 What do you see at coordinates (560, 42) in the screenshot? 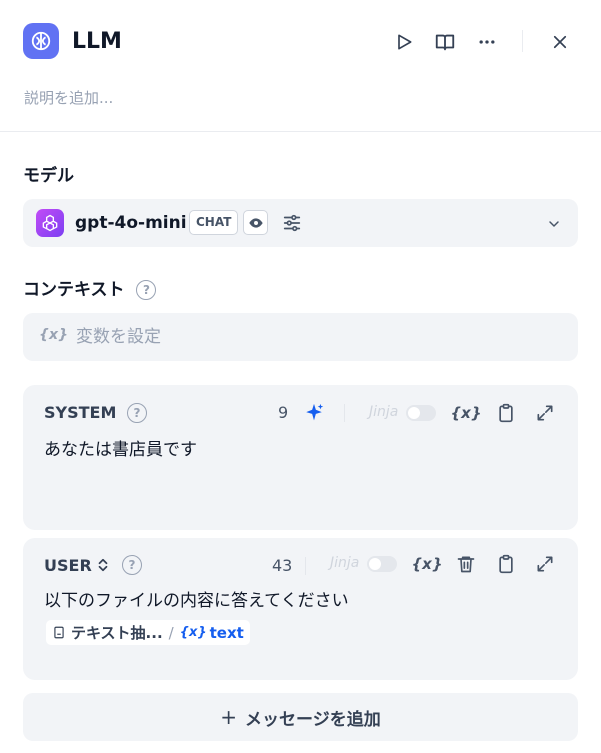
I see `close-icon` at bounding box center [560, 42].